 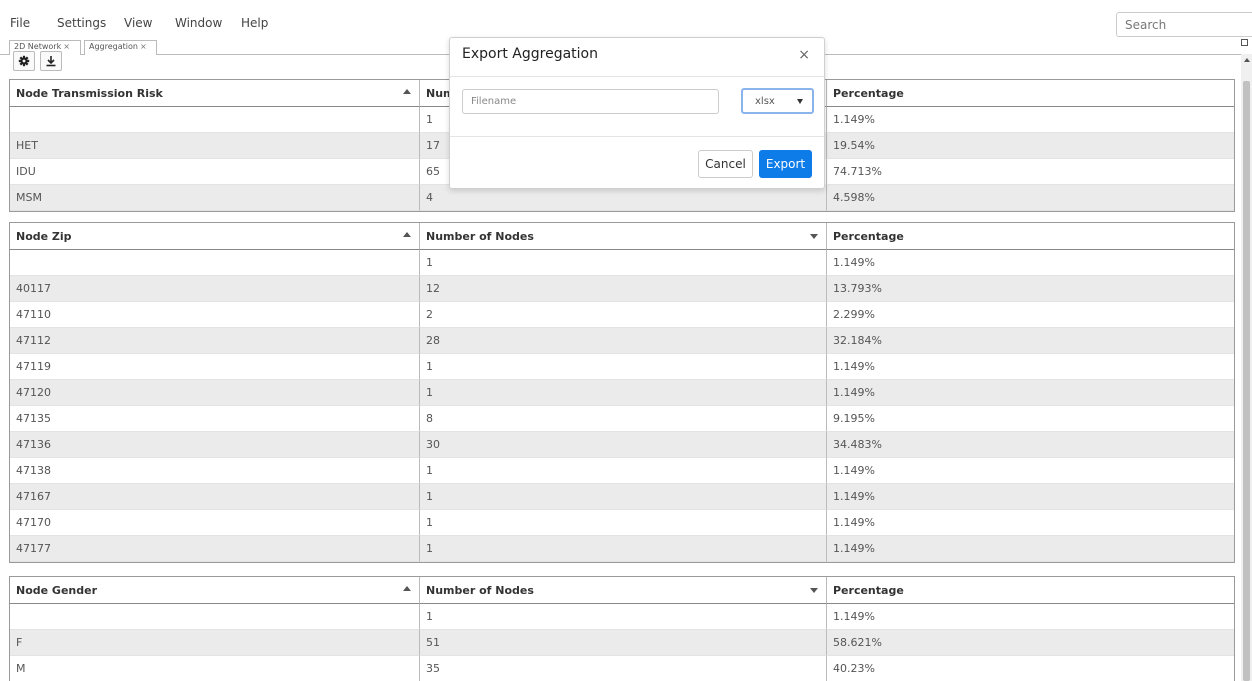 I want to click on table-cell: 47138, so click(x=215, y=471).